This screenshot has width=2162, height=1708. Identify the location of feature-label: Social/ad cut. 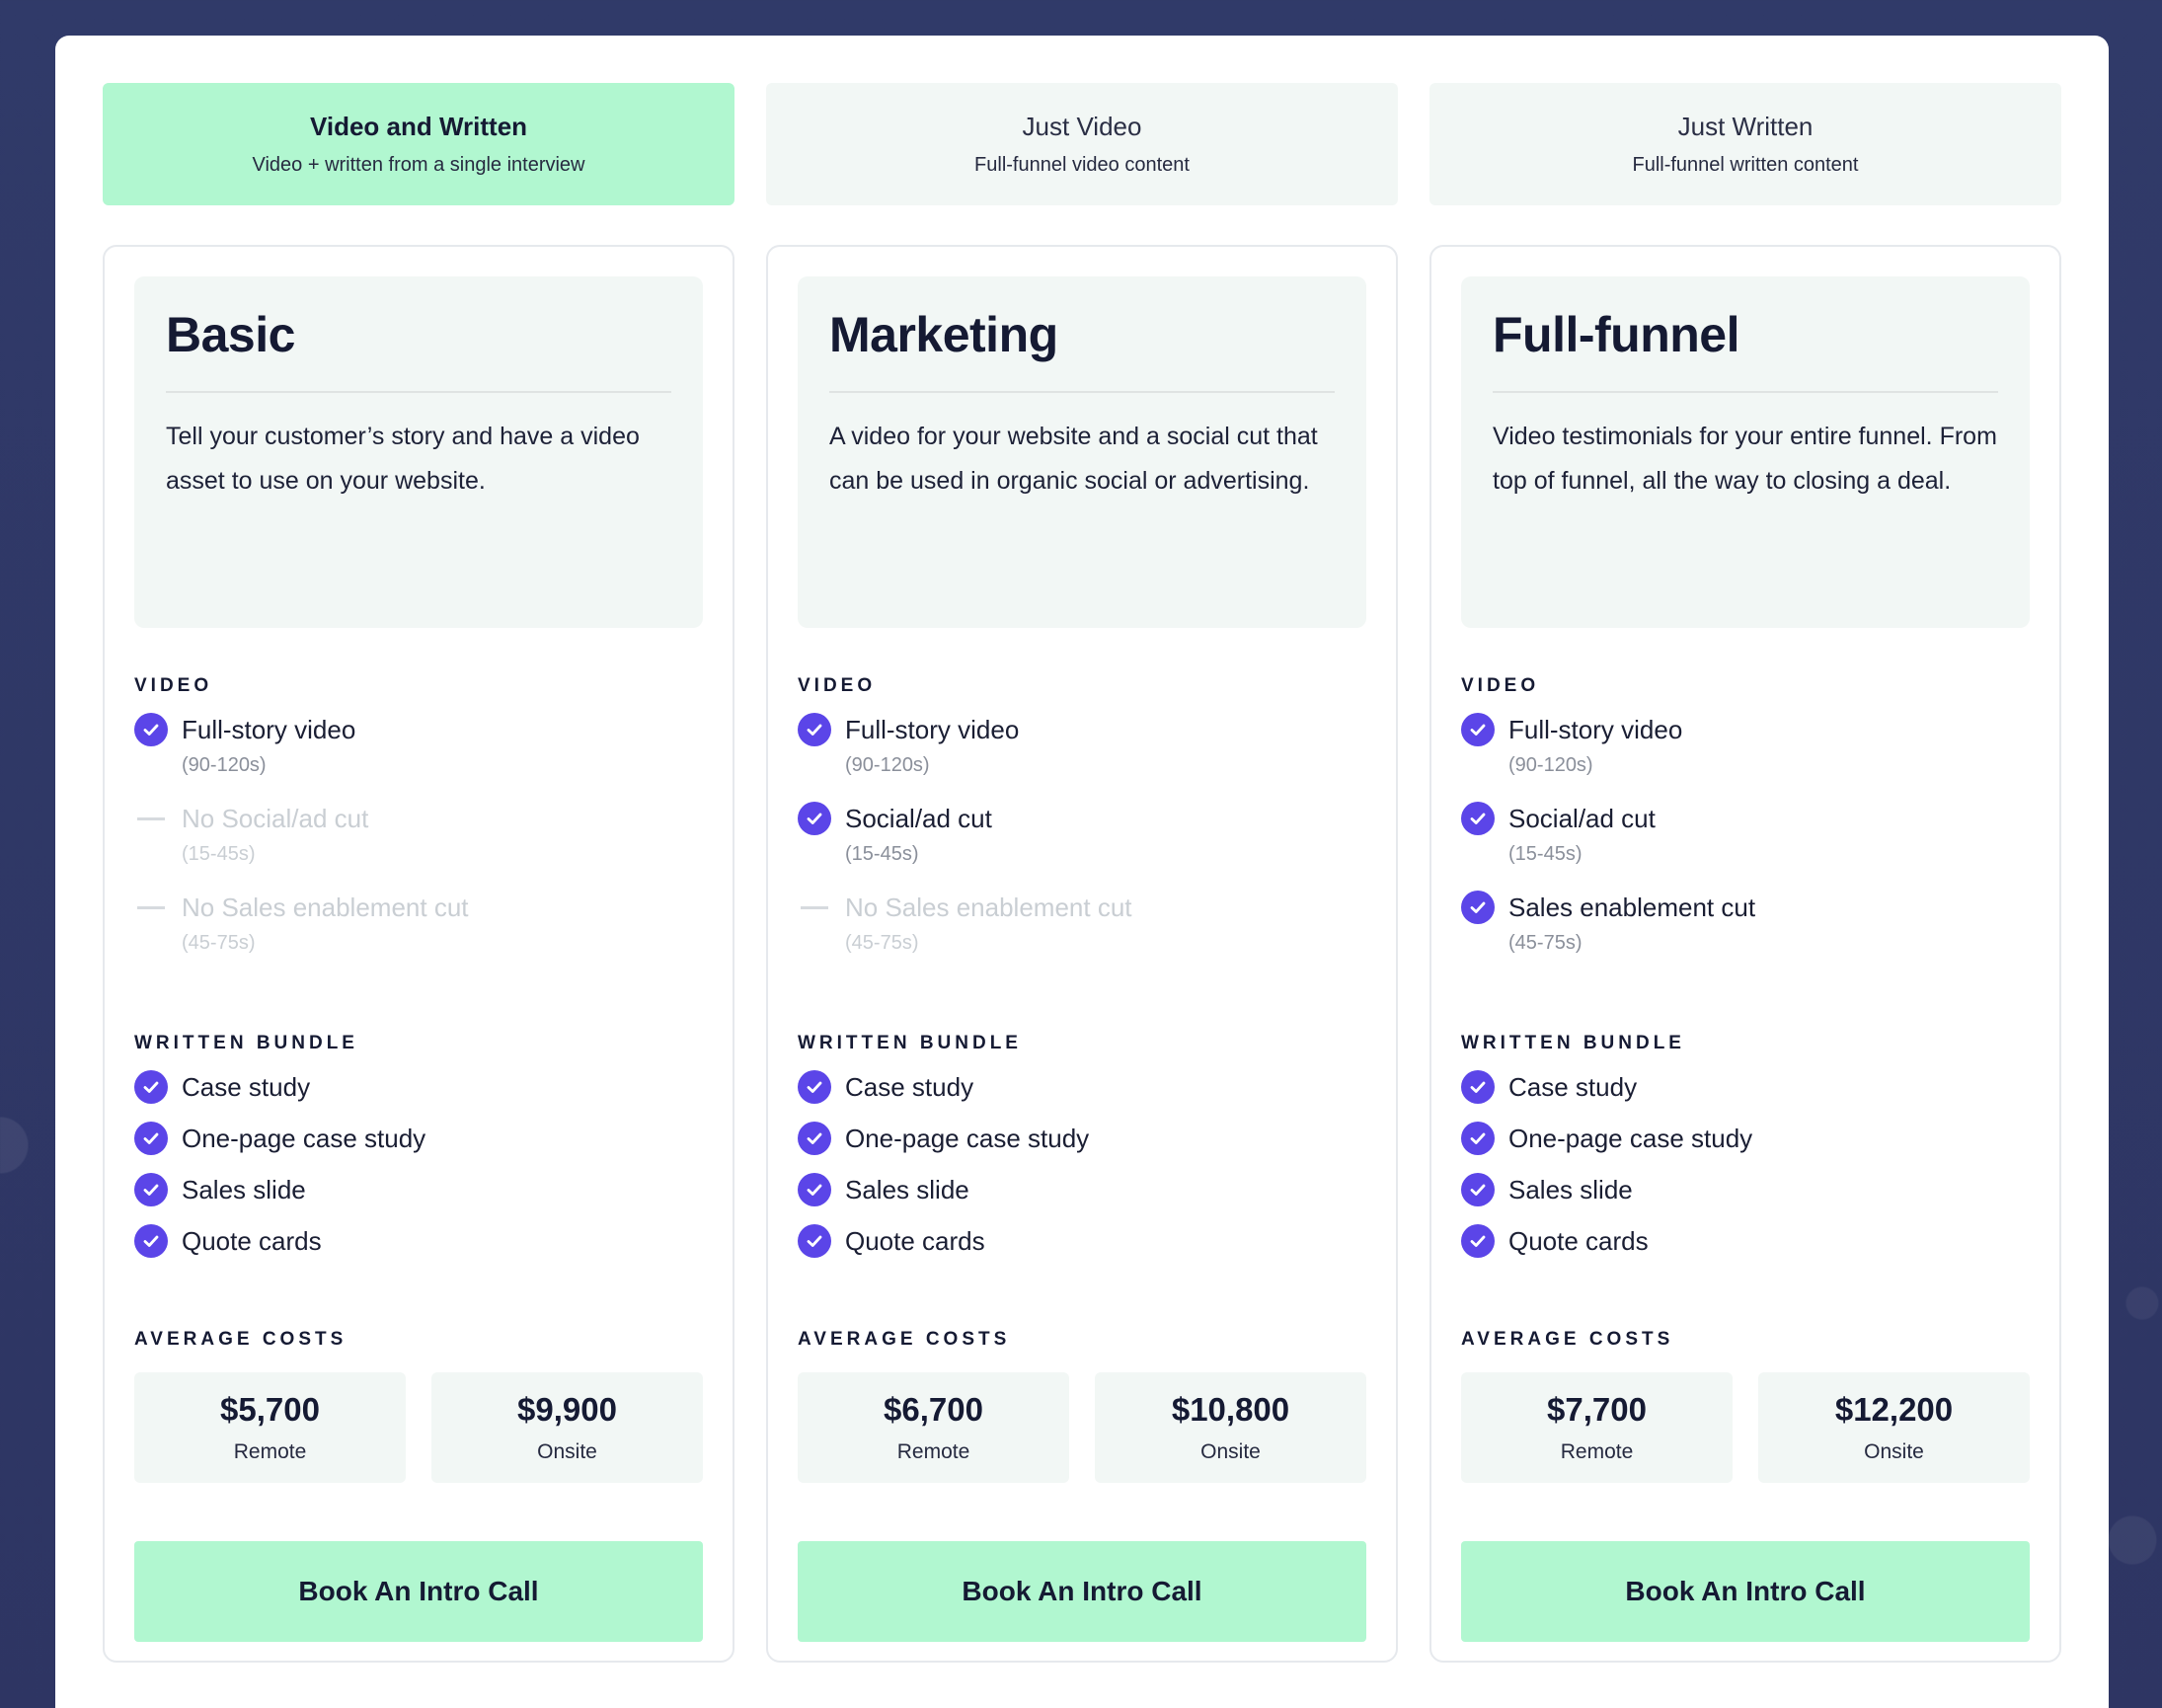
(918, 818).